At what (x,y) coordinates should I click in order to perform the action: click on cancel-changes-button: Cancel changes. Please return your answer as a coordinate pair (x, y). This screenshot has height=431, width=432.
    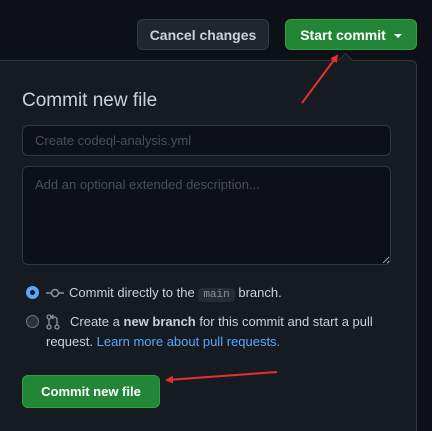
    Looking at the image, I should click on (203, 34).